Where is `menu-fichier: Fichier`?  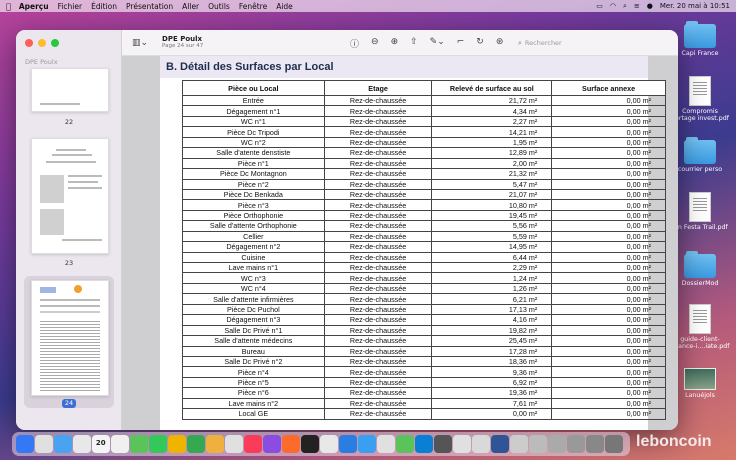
menu-fichier: Fichier is located at coordinates (70, 6).